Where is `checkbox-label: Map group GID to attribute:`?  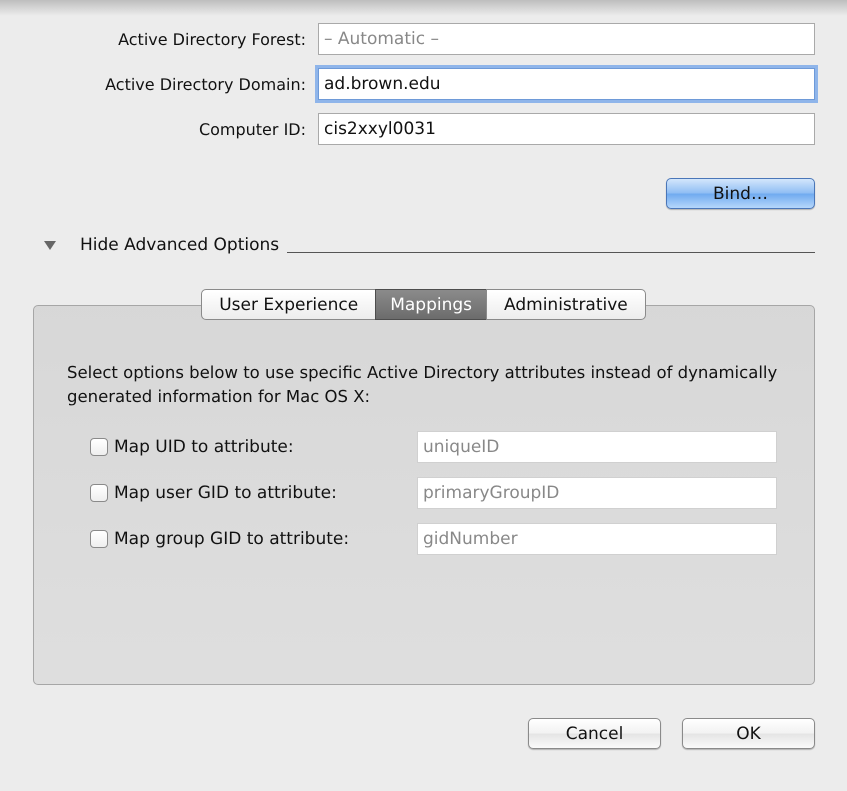 checkbox-label: Map group GID to attribute: is located at coordinates (232, 539).